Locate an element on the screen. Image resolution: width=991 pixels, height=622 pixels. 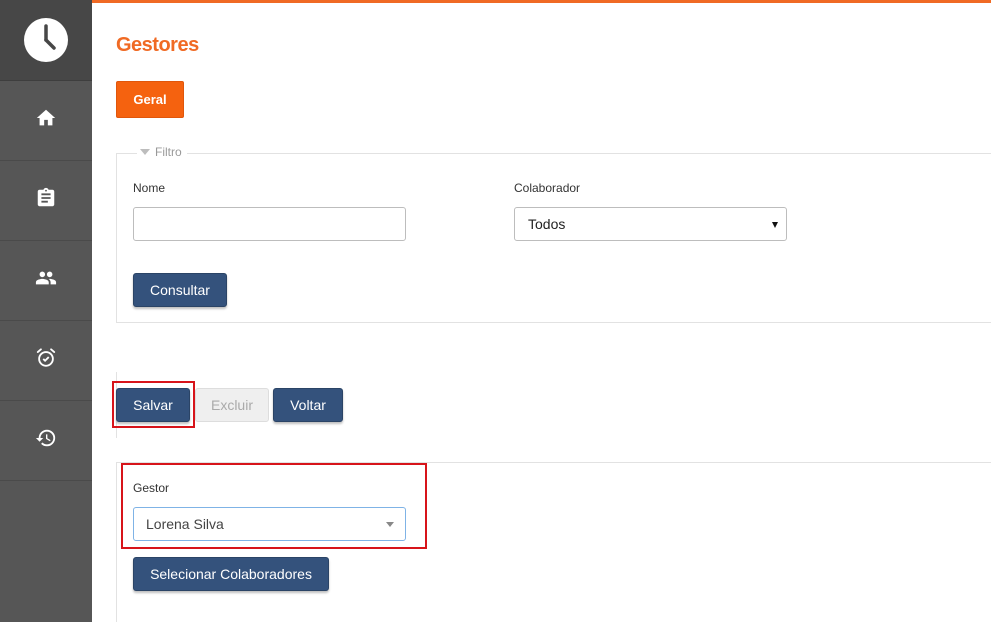
sidebar is located at coordinates (46, 311).